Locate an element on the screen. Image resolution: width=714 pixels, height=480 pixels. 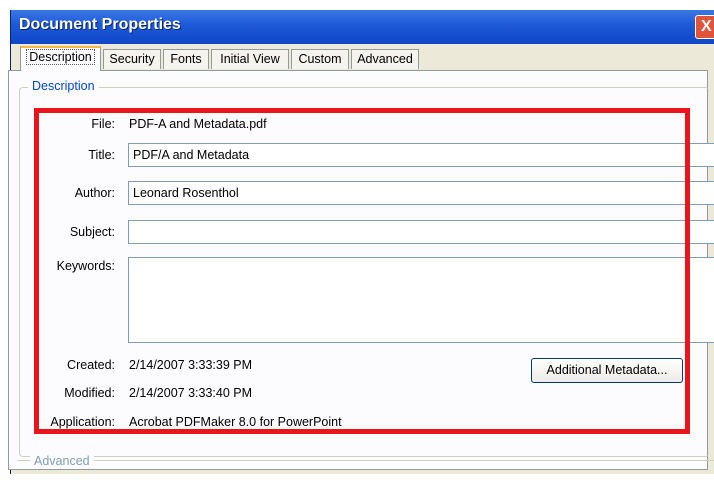
file-value: PDF-A and Metadata.pdf is located at coordinates (198, 124).